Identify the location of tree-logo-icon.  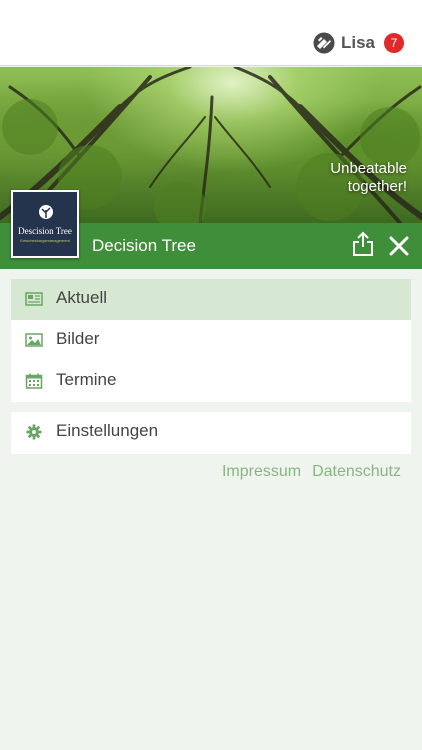
(46, 212).